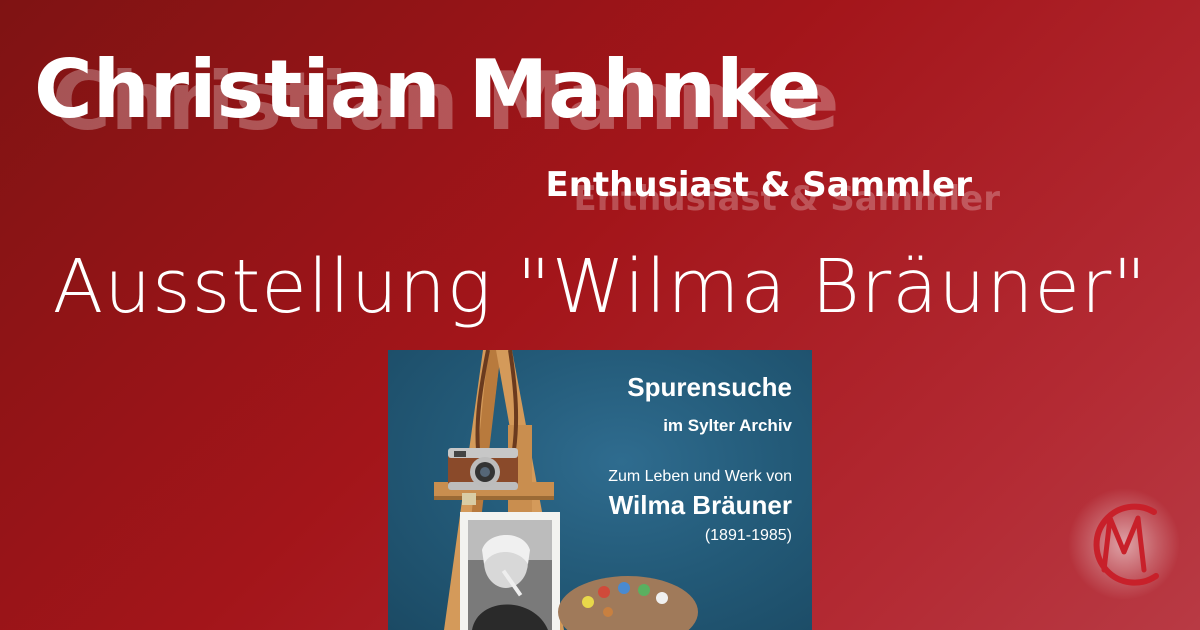 Image resolution: width=1200 pixels, height=630 pixels. Describe the element at coordinates (510, 571) in the screenshot. I see `portrait-photo-illustration` at that location.